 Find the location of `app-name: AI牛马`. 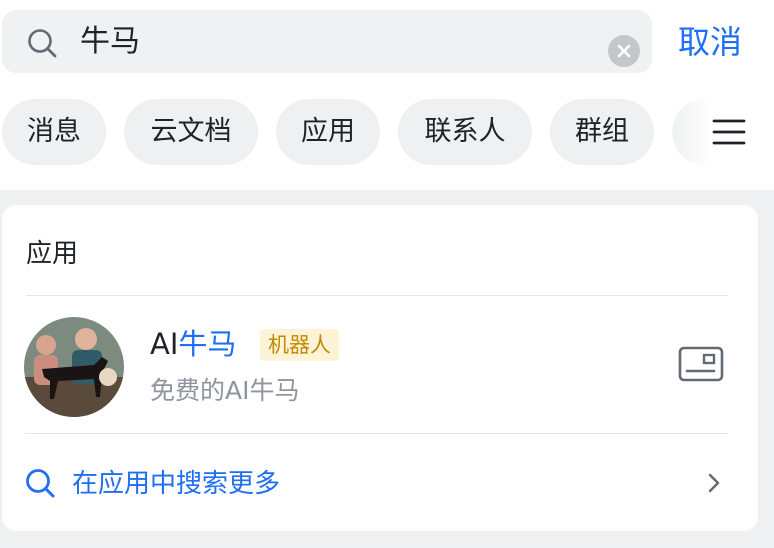

app-name: AI牛马 is located at coordinates (193, 344).